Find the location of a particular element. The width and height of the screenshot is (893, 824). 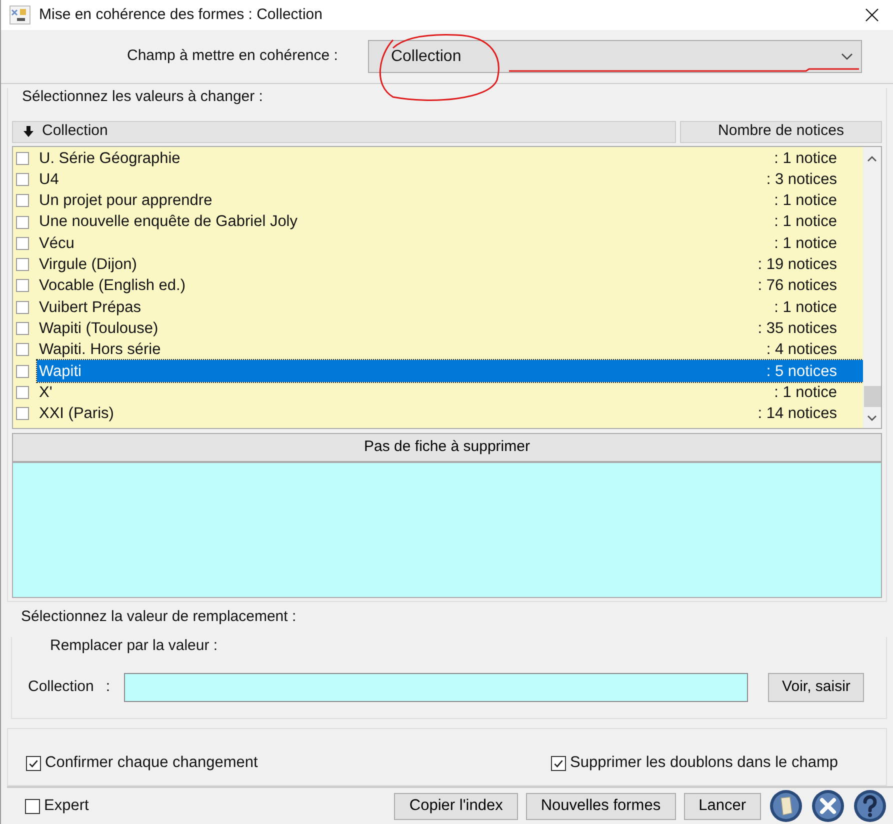

collection-name: Wapiti. Hors série is located at coordinates (100, 350).